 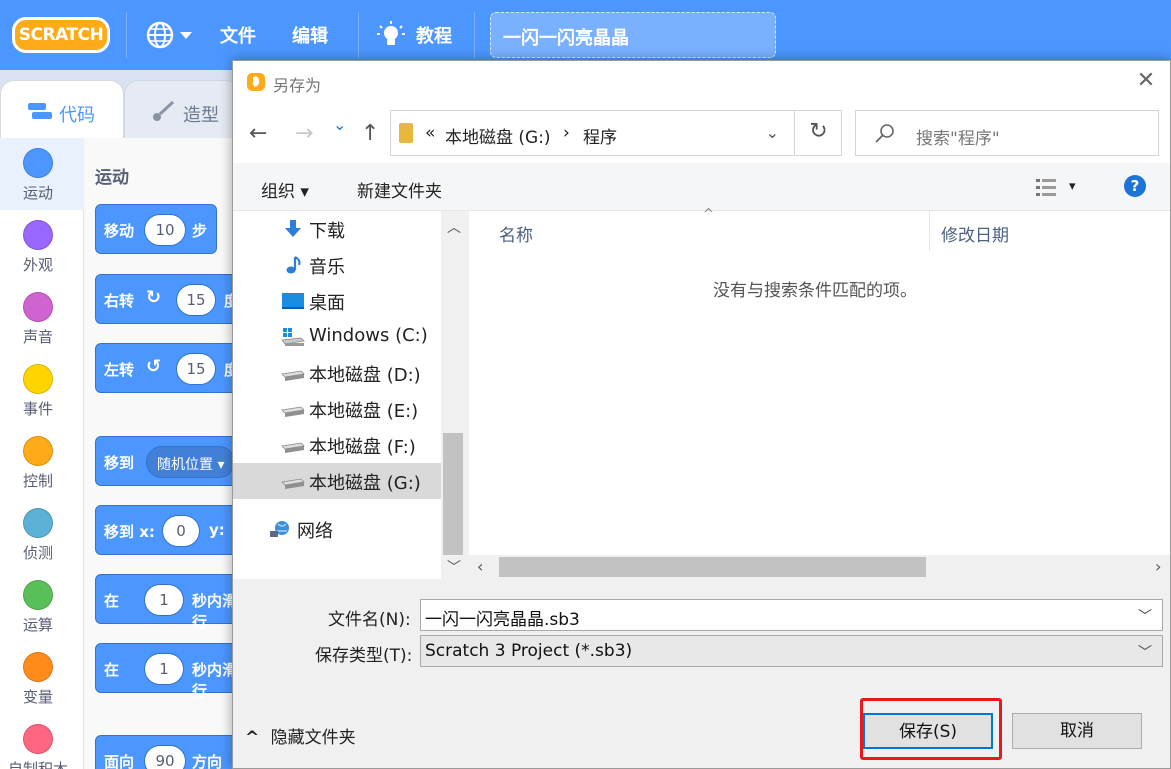 What do you see at coordinates (165, 757) in the screenshot?
I see `block-input: 90` at bounding box center [165, 757].